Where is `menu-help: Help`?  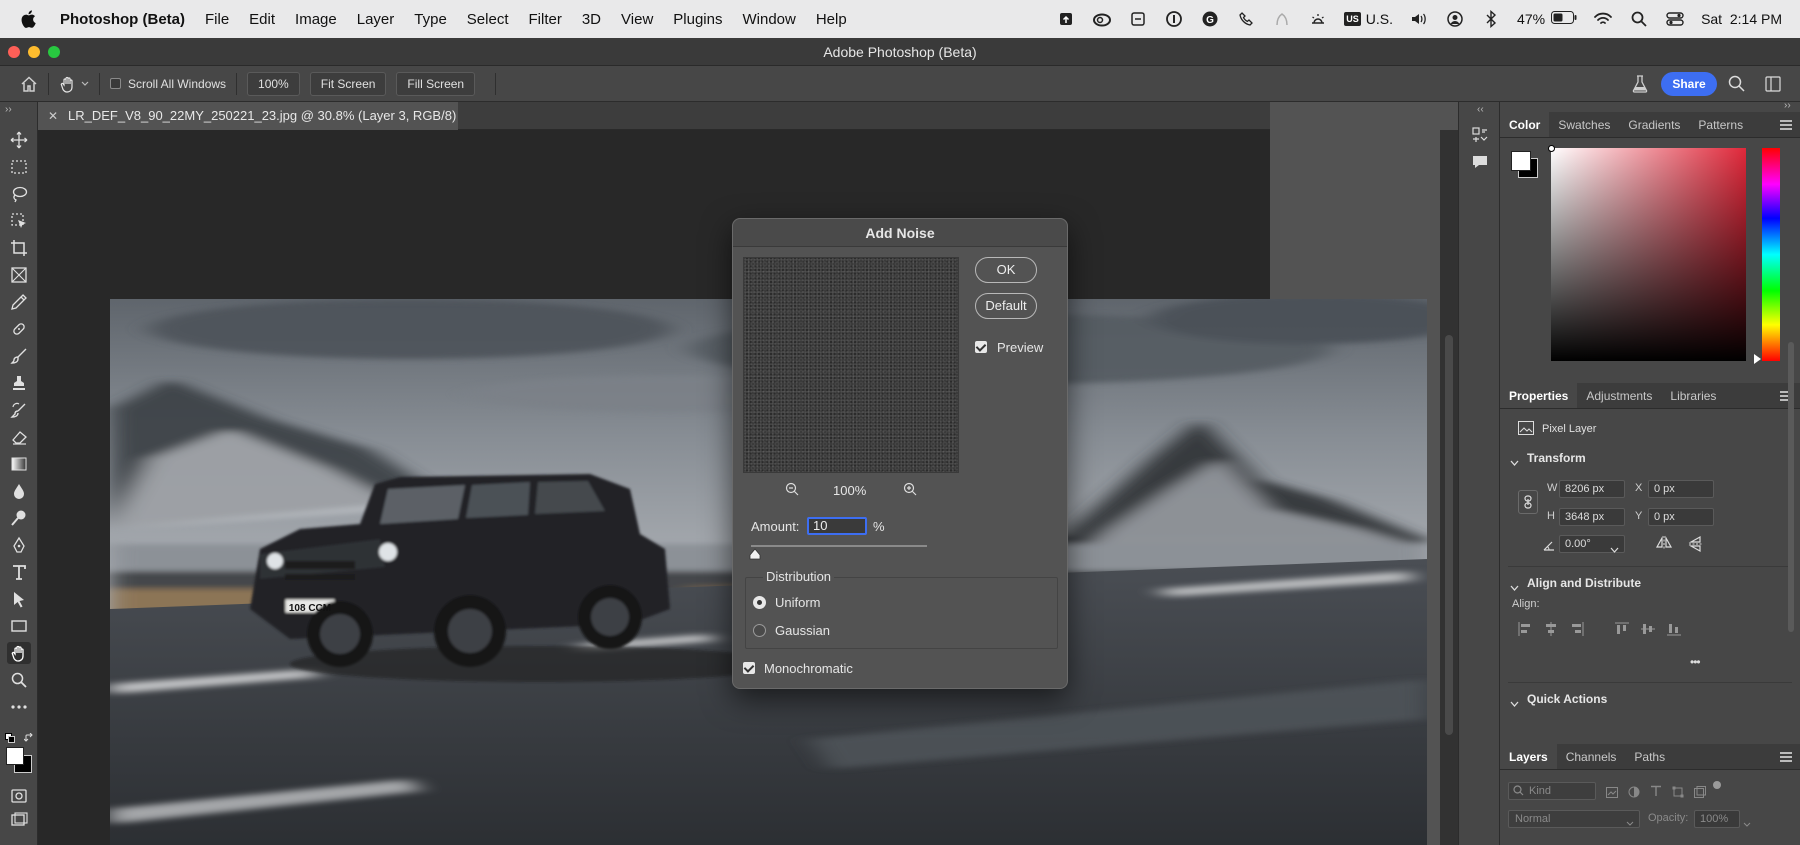 menu-help: Help is located at coordinates (831, 19).